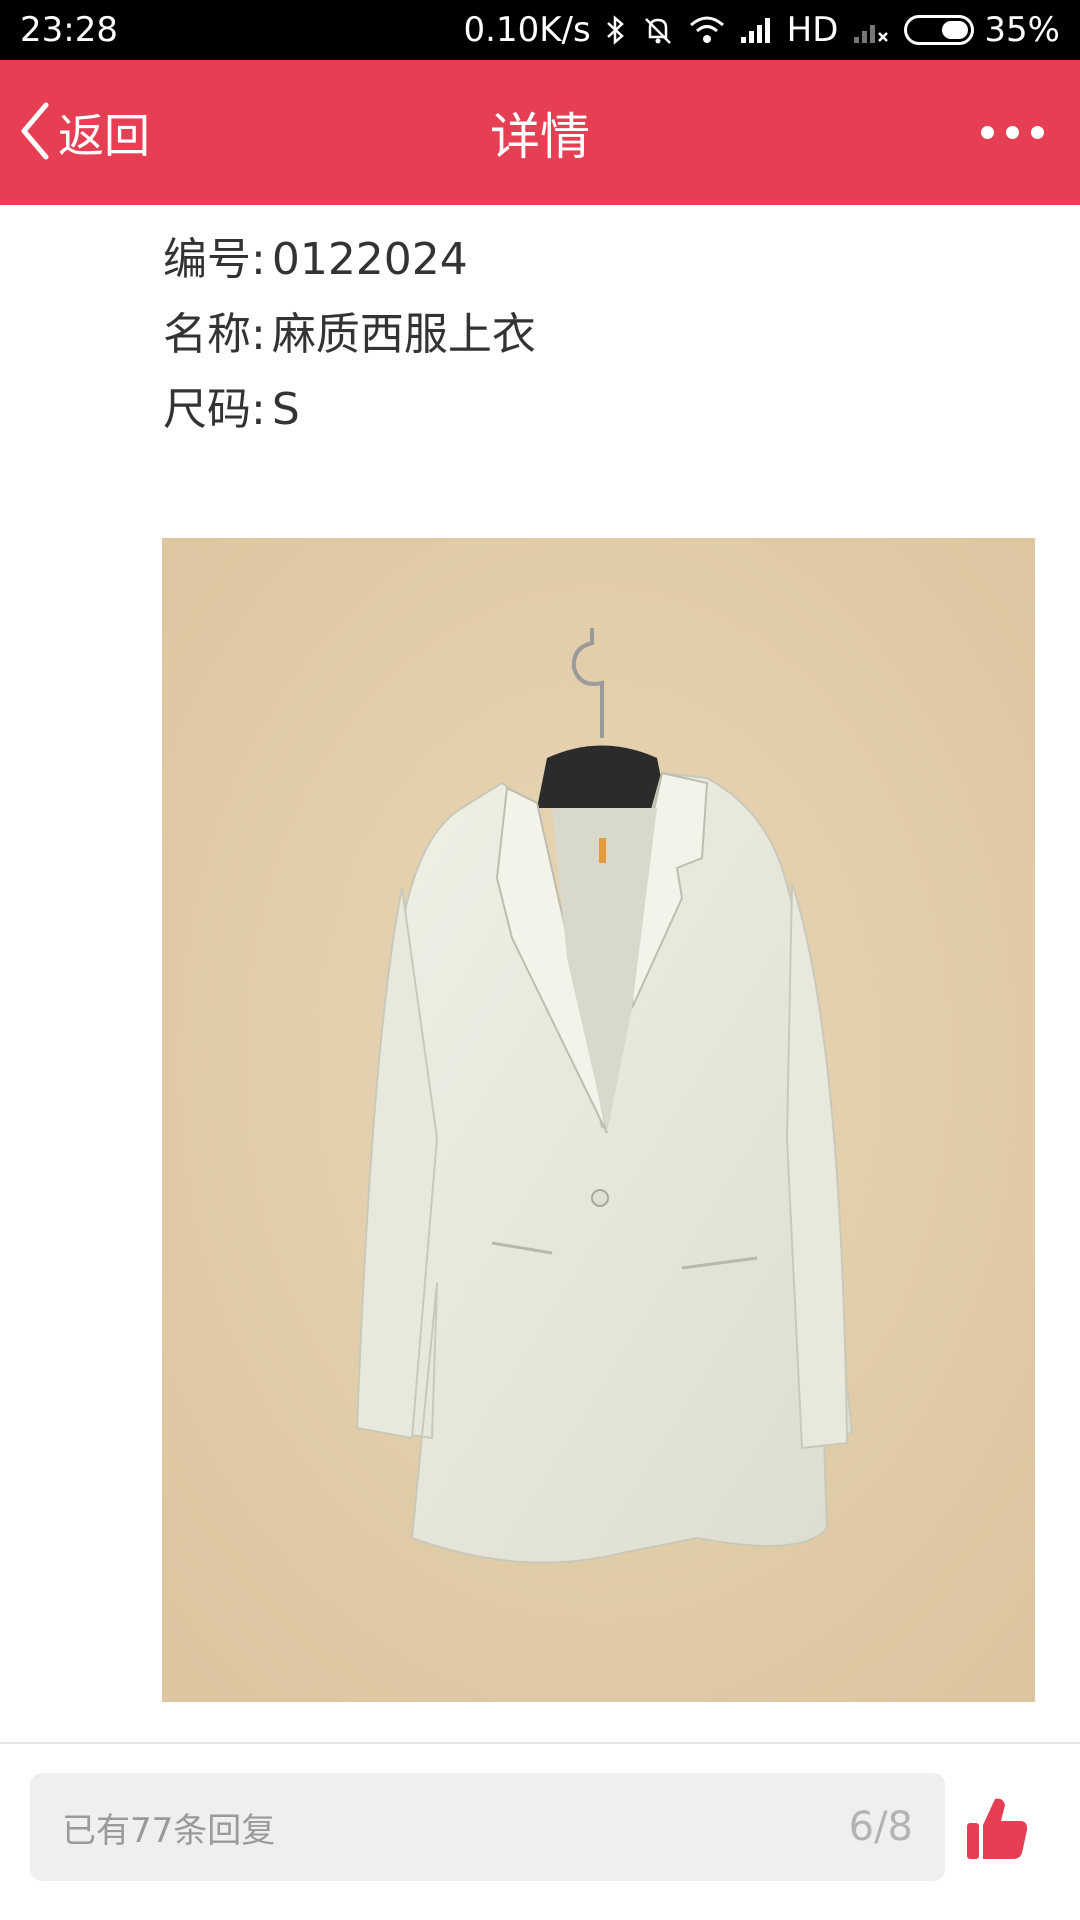 The height and width of the screenshot is (1920, 1080). I want to click on product-name-row: 名称: 麻质西服上衣, so click(349, 334).